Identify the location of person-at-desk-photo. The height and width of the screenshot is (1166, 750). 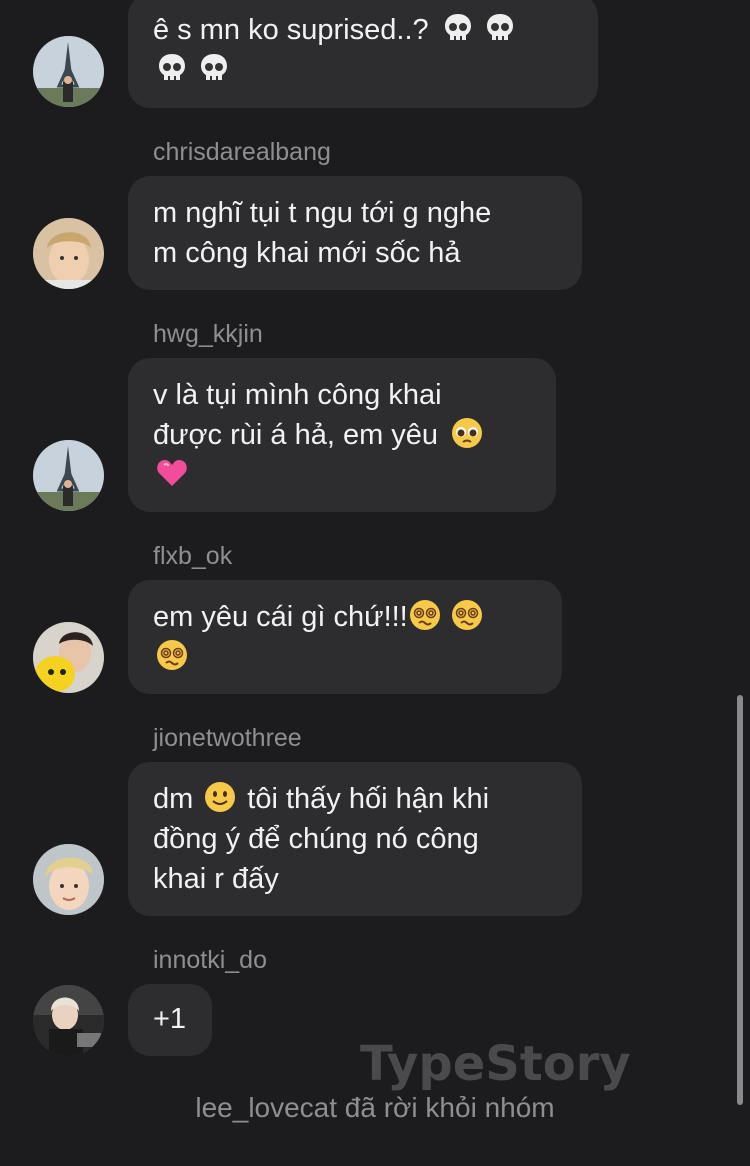
(68, 1020).